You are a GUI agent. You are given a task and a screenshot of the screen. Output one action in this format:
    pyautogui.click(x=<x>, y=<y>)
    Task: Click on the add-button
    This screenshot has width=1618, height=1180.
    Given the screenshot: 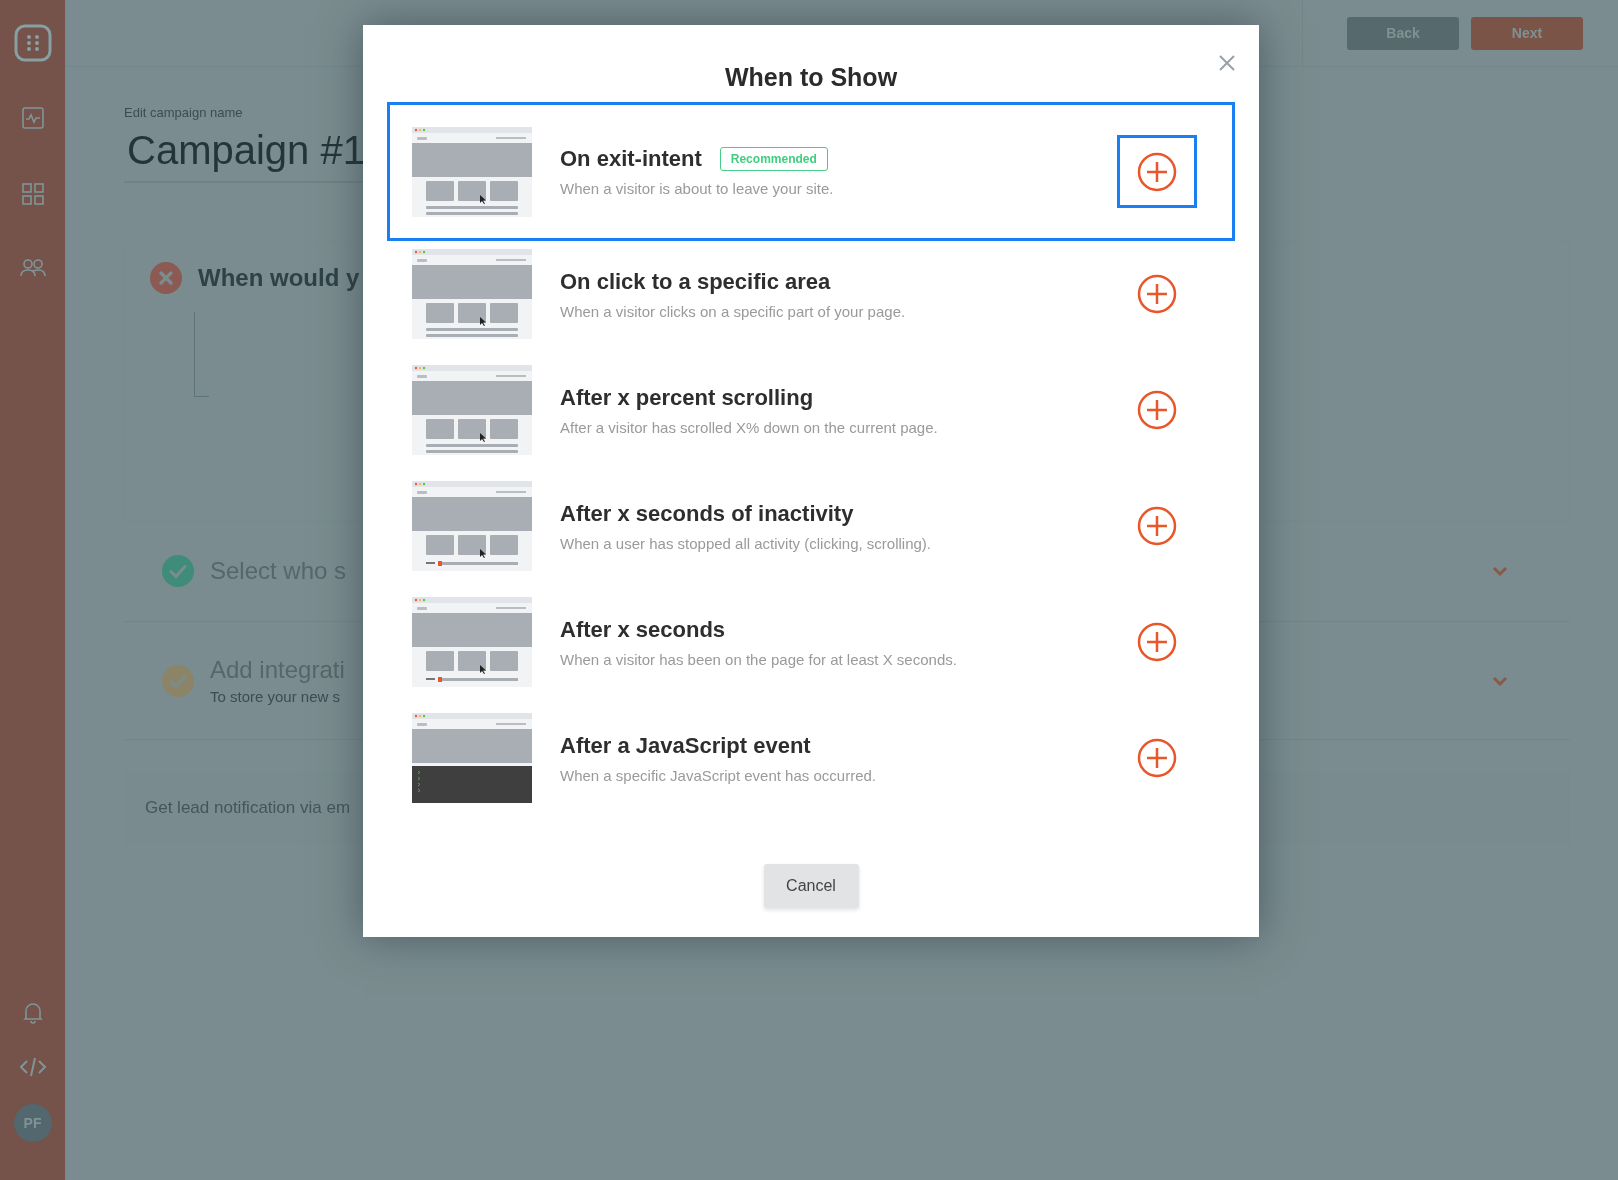 What is the action you would take?
    pyautogui.click(x=1157, y=171)
    